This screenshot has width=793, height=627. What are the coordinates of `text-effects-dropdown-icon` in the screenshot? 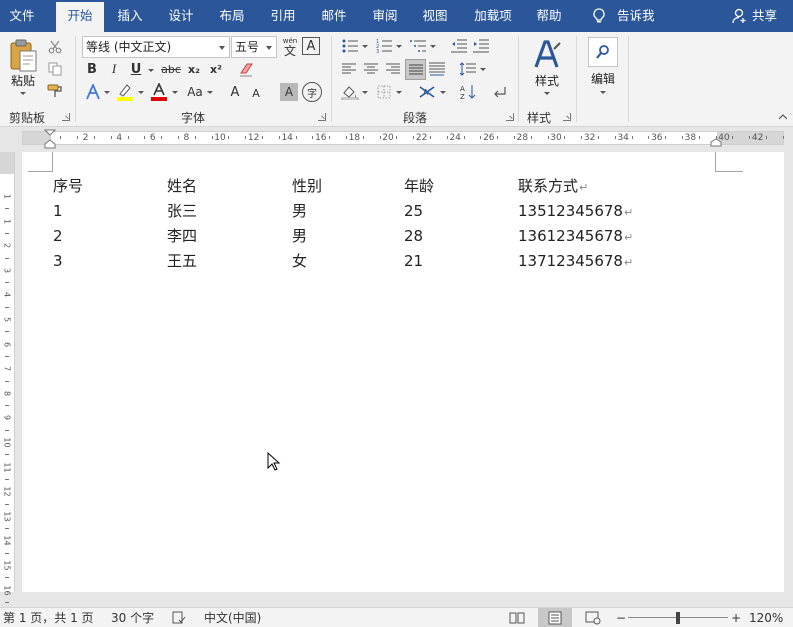 It's located at (107, 92).